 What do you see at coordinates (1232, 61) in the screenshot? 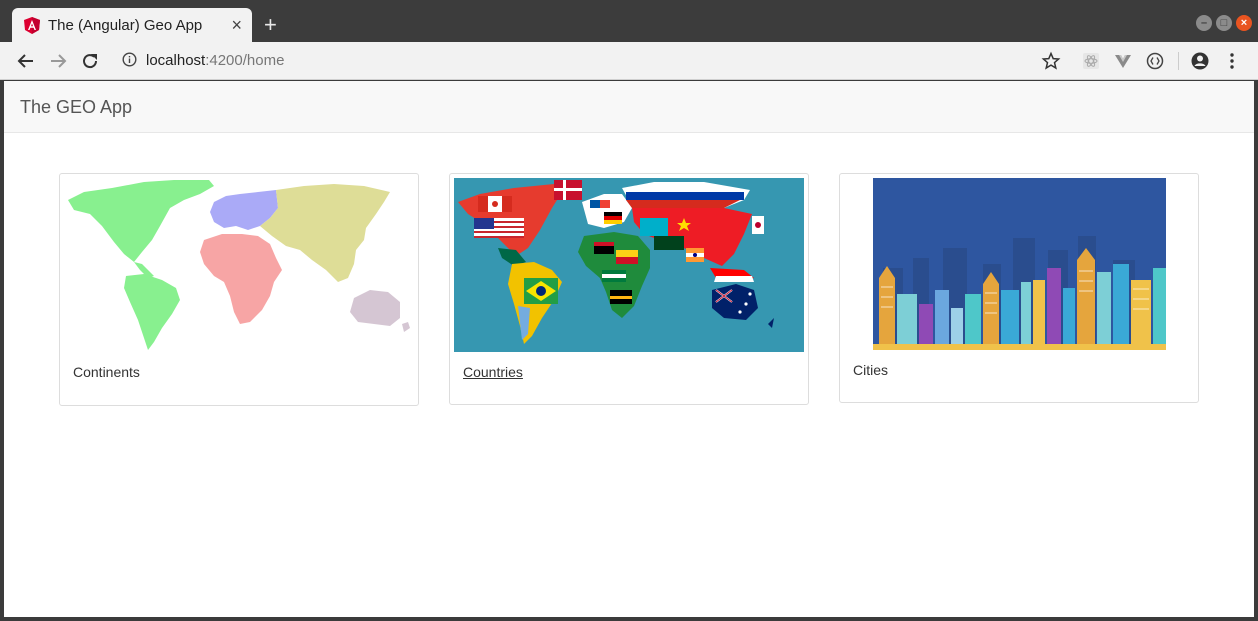
I see `menu-kebab-icon` at bounding box center [1232, 61].